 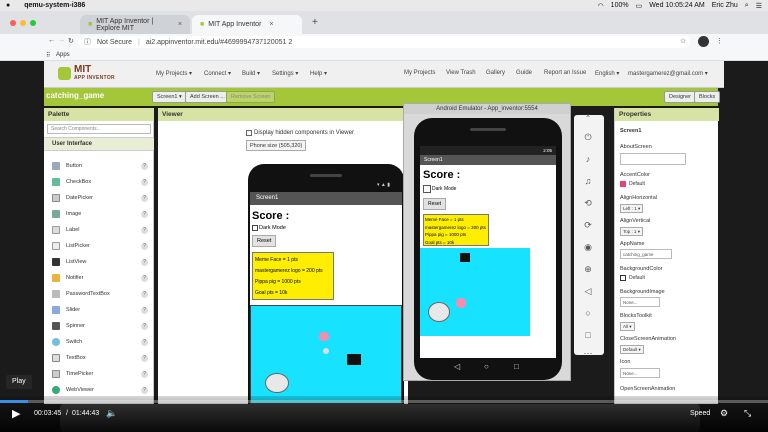 What do you see at coordinates (8, 5) in the screenshot?
I see `apple-icon: ●` at bounding box center [8, 5].